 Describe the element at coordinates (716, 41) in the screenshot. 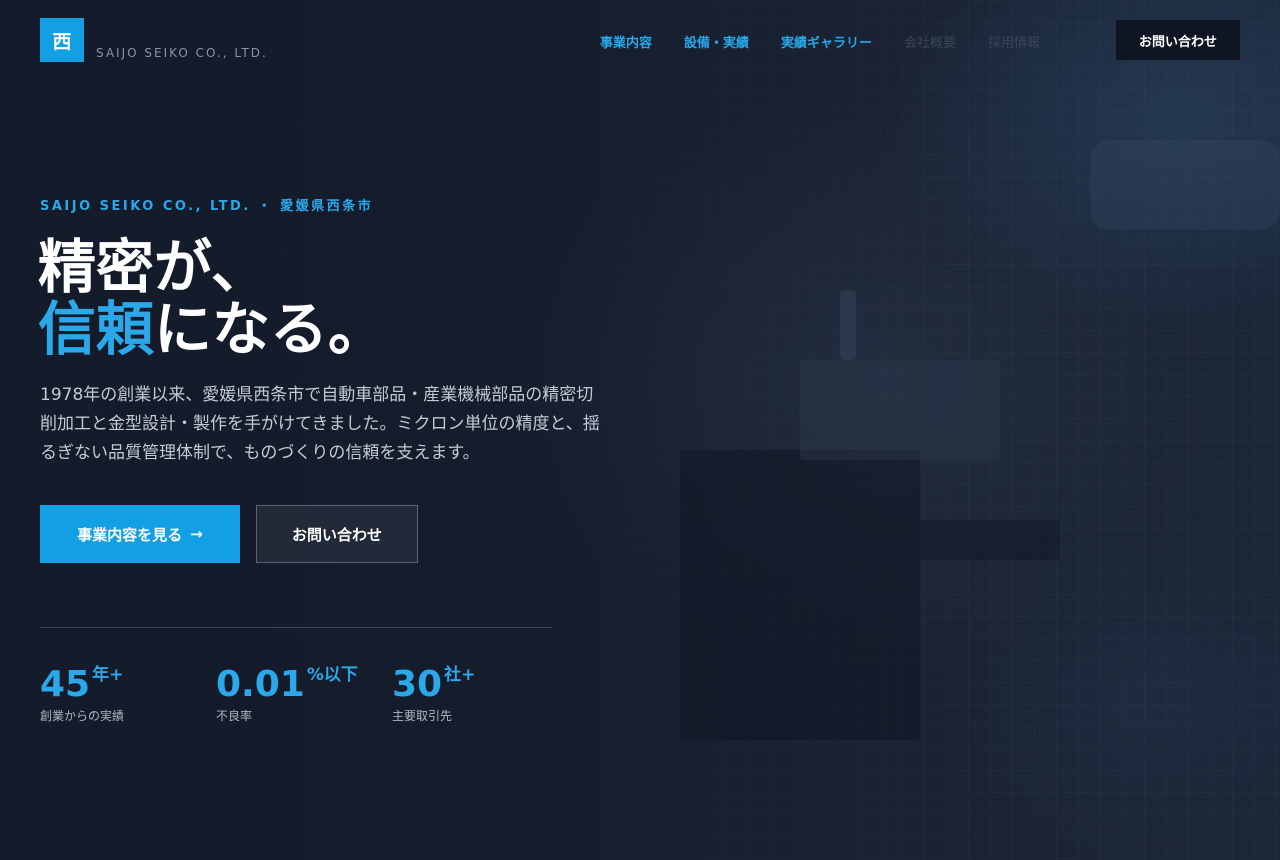

I see `nav-item-facilities: 設備・実績` at that location.